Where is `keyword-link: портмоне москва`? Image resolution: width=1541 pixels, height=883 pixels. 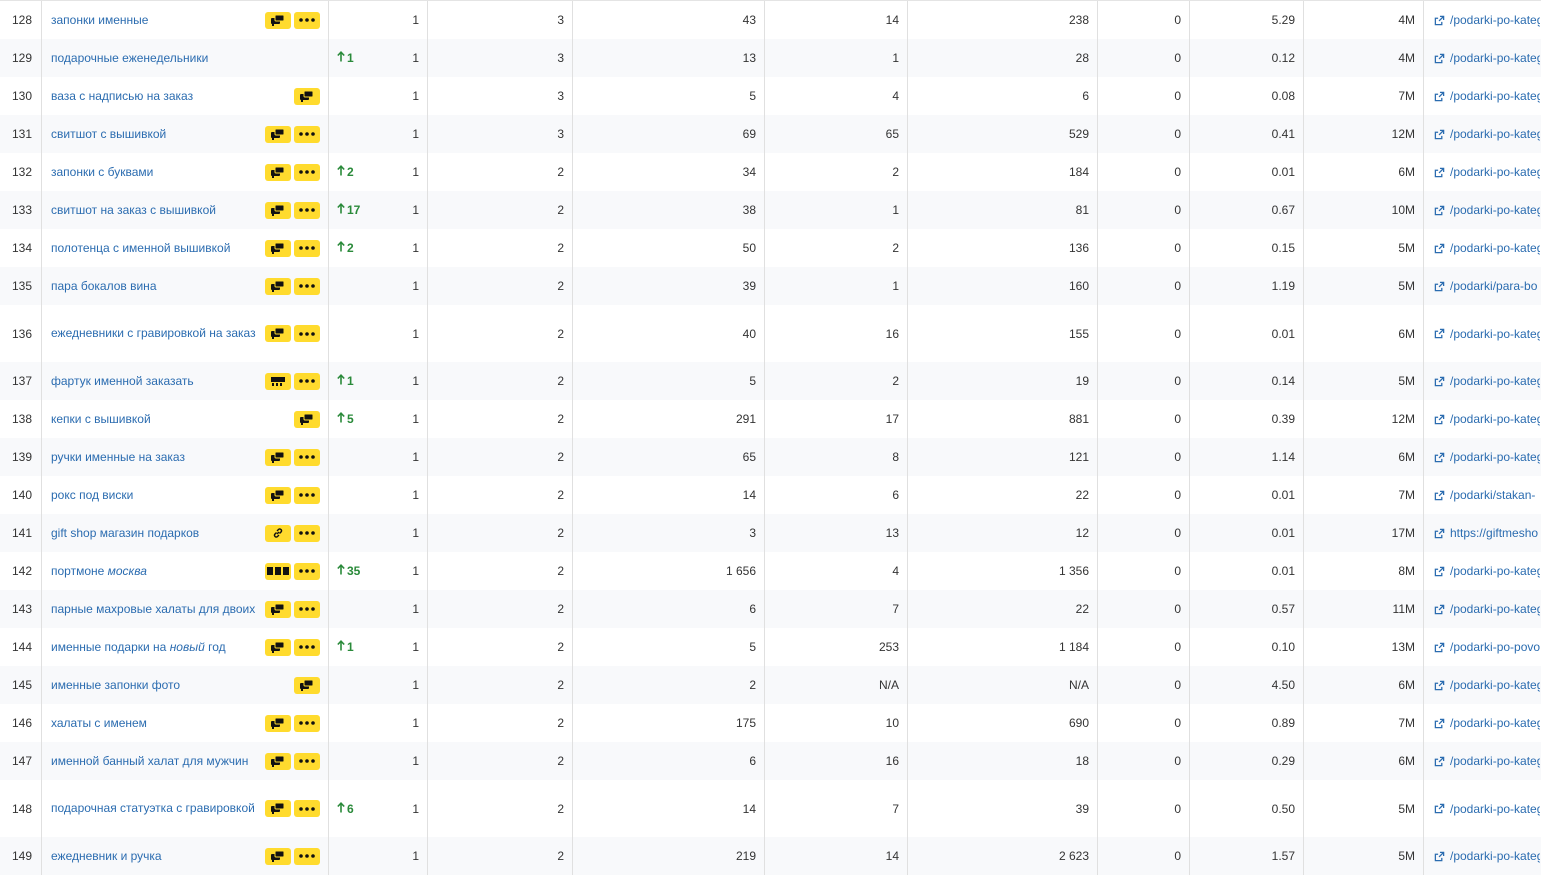 keyword-link: портмоне москва is located at coordinates (99, 571).